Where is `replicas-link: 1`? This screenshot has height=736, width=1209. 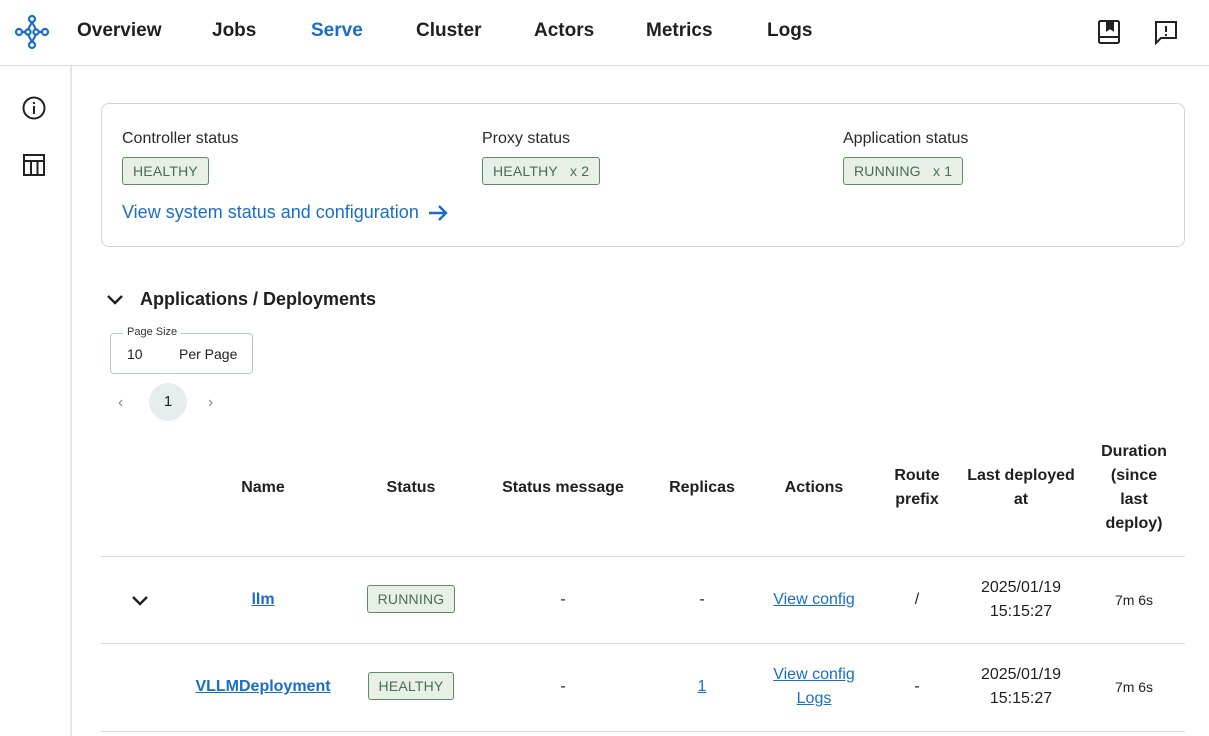
replicas-link: 1 is located at coordinates (702, 686).